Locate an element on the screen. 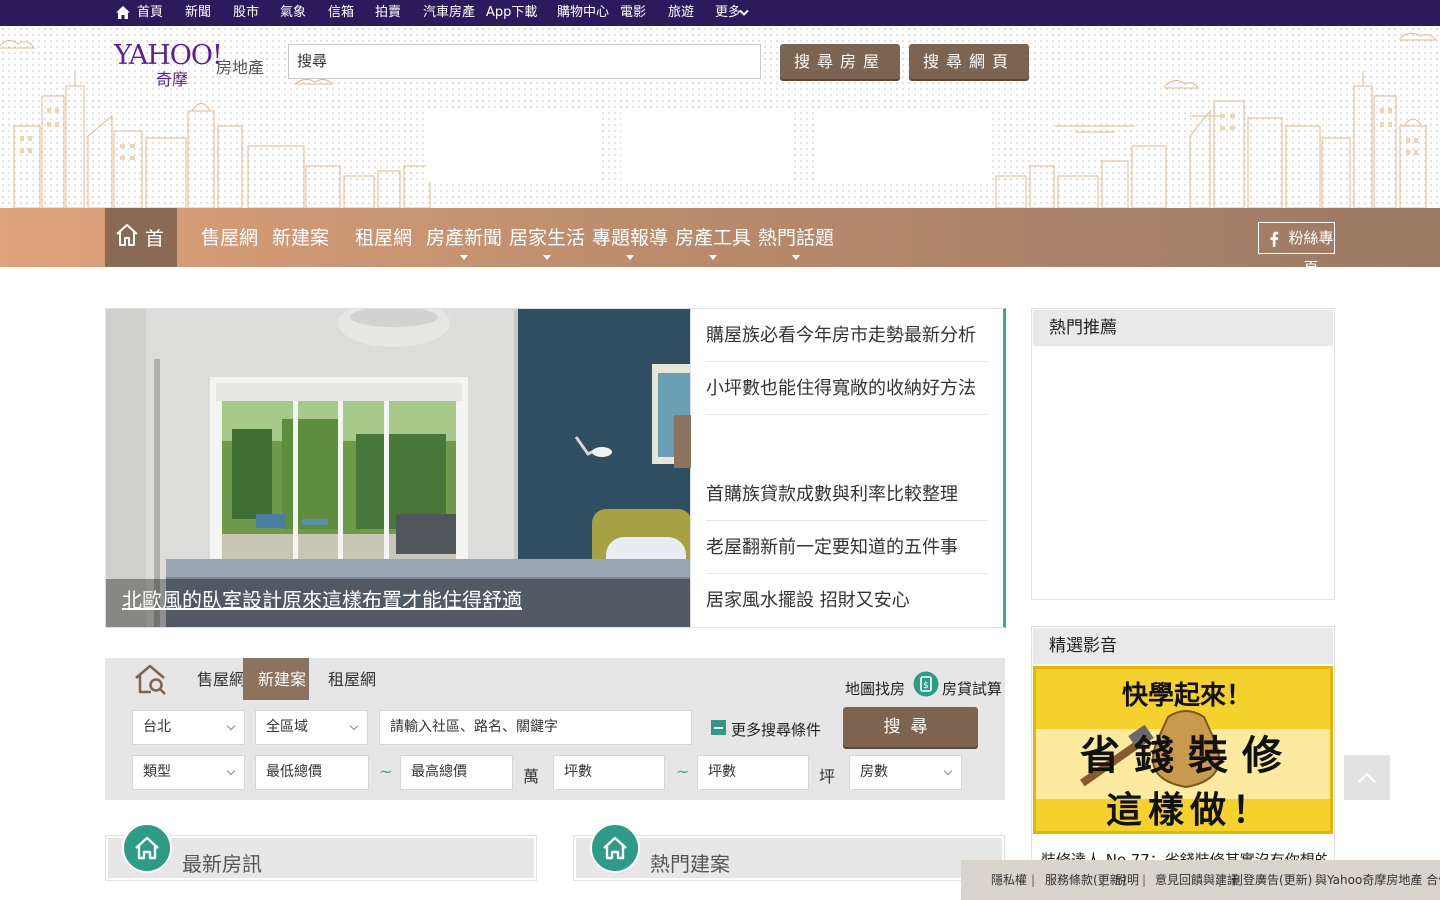 The width and height of the screenshot is (1440, 900). hero-bedroom-image is located at coordinates (398, 468).